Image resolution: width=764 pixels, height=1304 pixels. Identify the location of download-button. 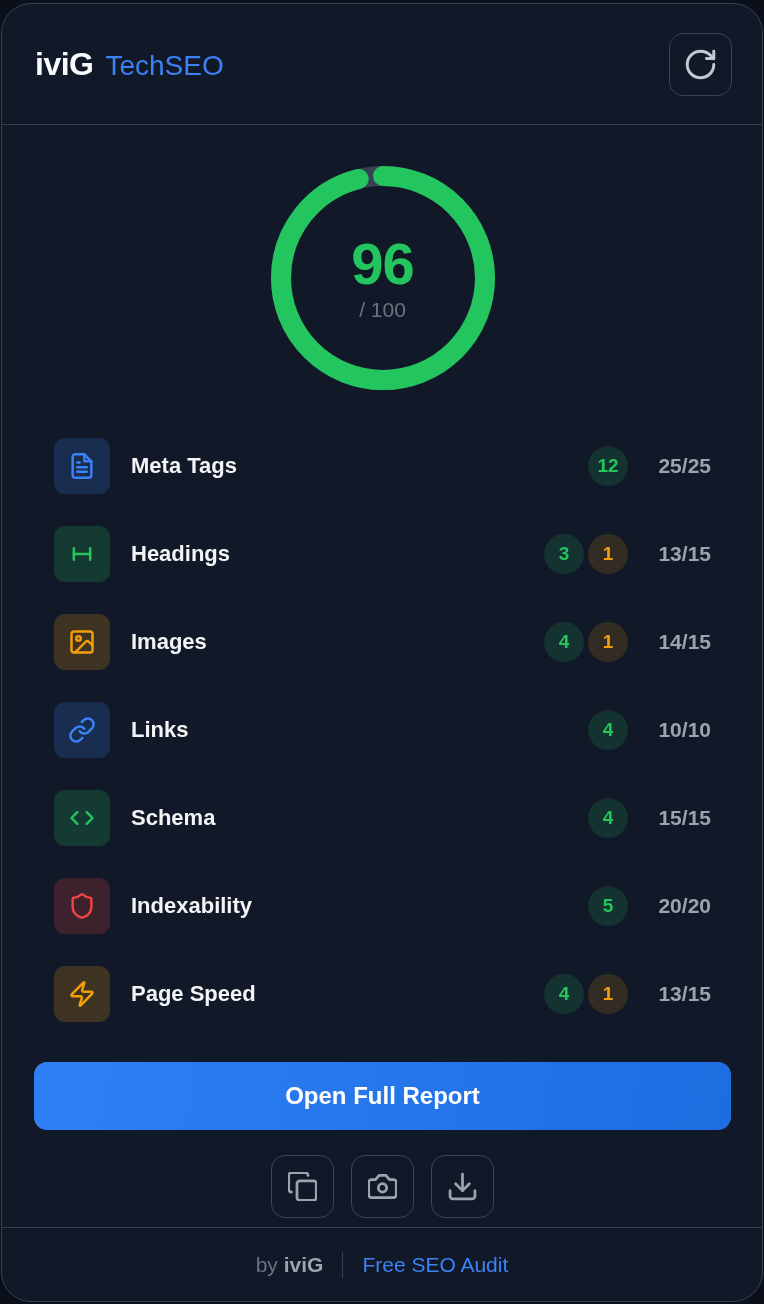
(462, 1186).